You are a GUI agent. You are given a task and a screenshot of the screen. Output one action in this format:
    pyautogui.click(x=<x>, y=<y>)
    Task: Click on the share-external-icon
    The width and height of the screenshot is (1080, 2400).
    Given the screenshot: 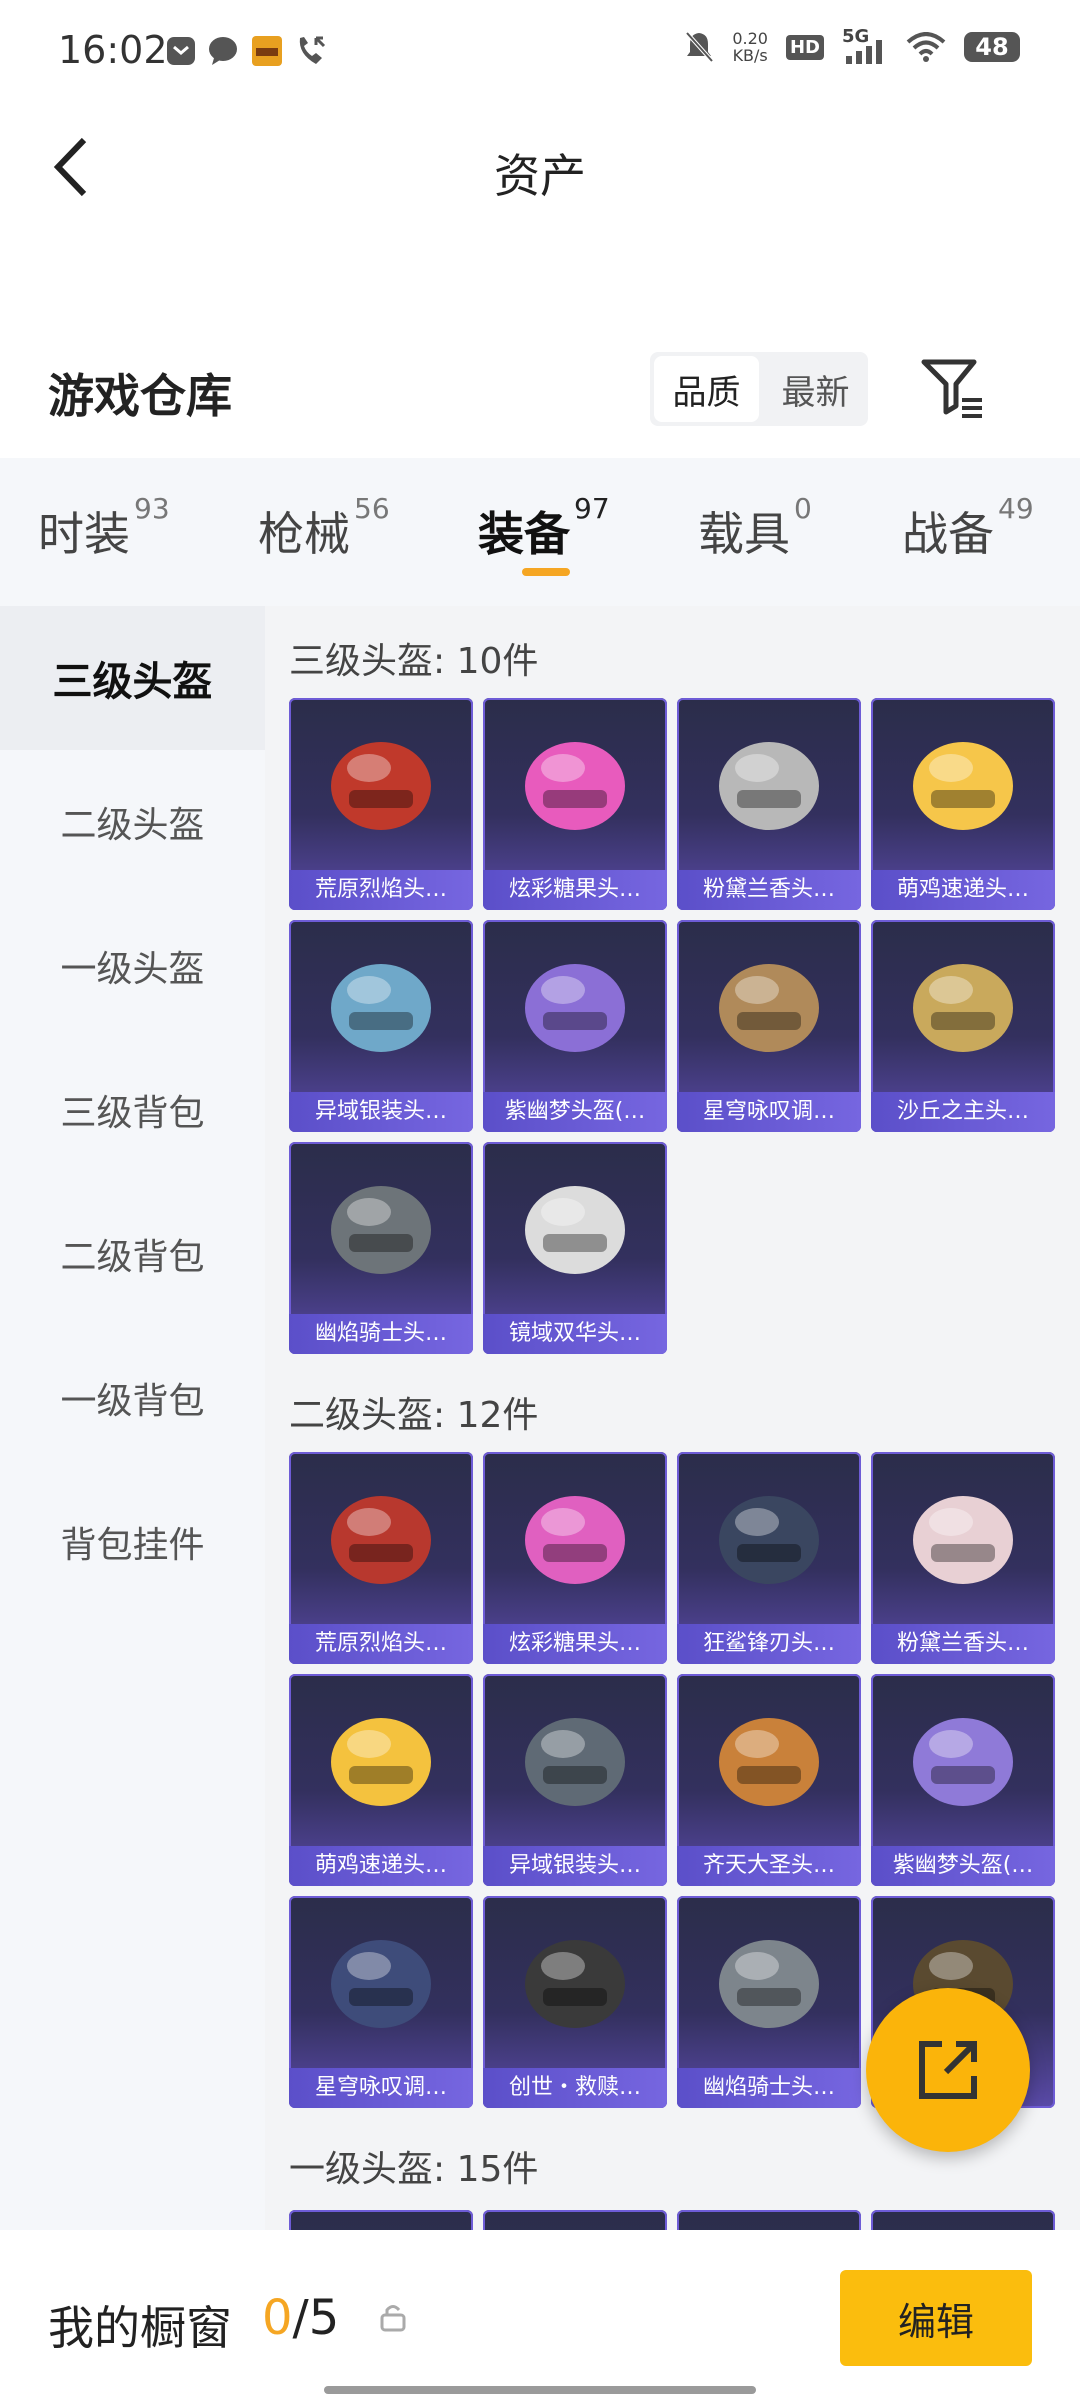 What is the action you would take?
    pyautogui.click(x=948, y=2070)
    